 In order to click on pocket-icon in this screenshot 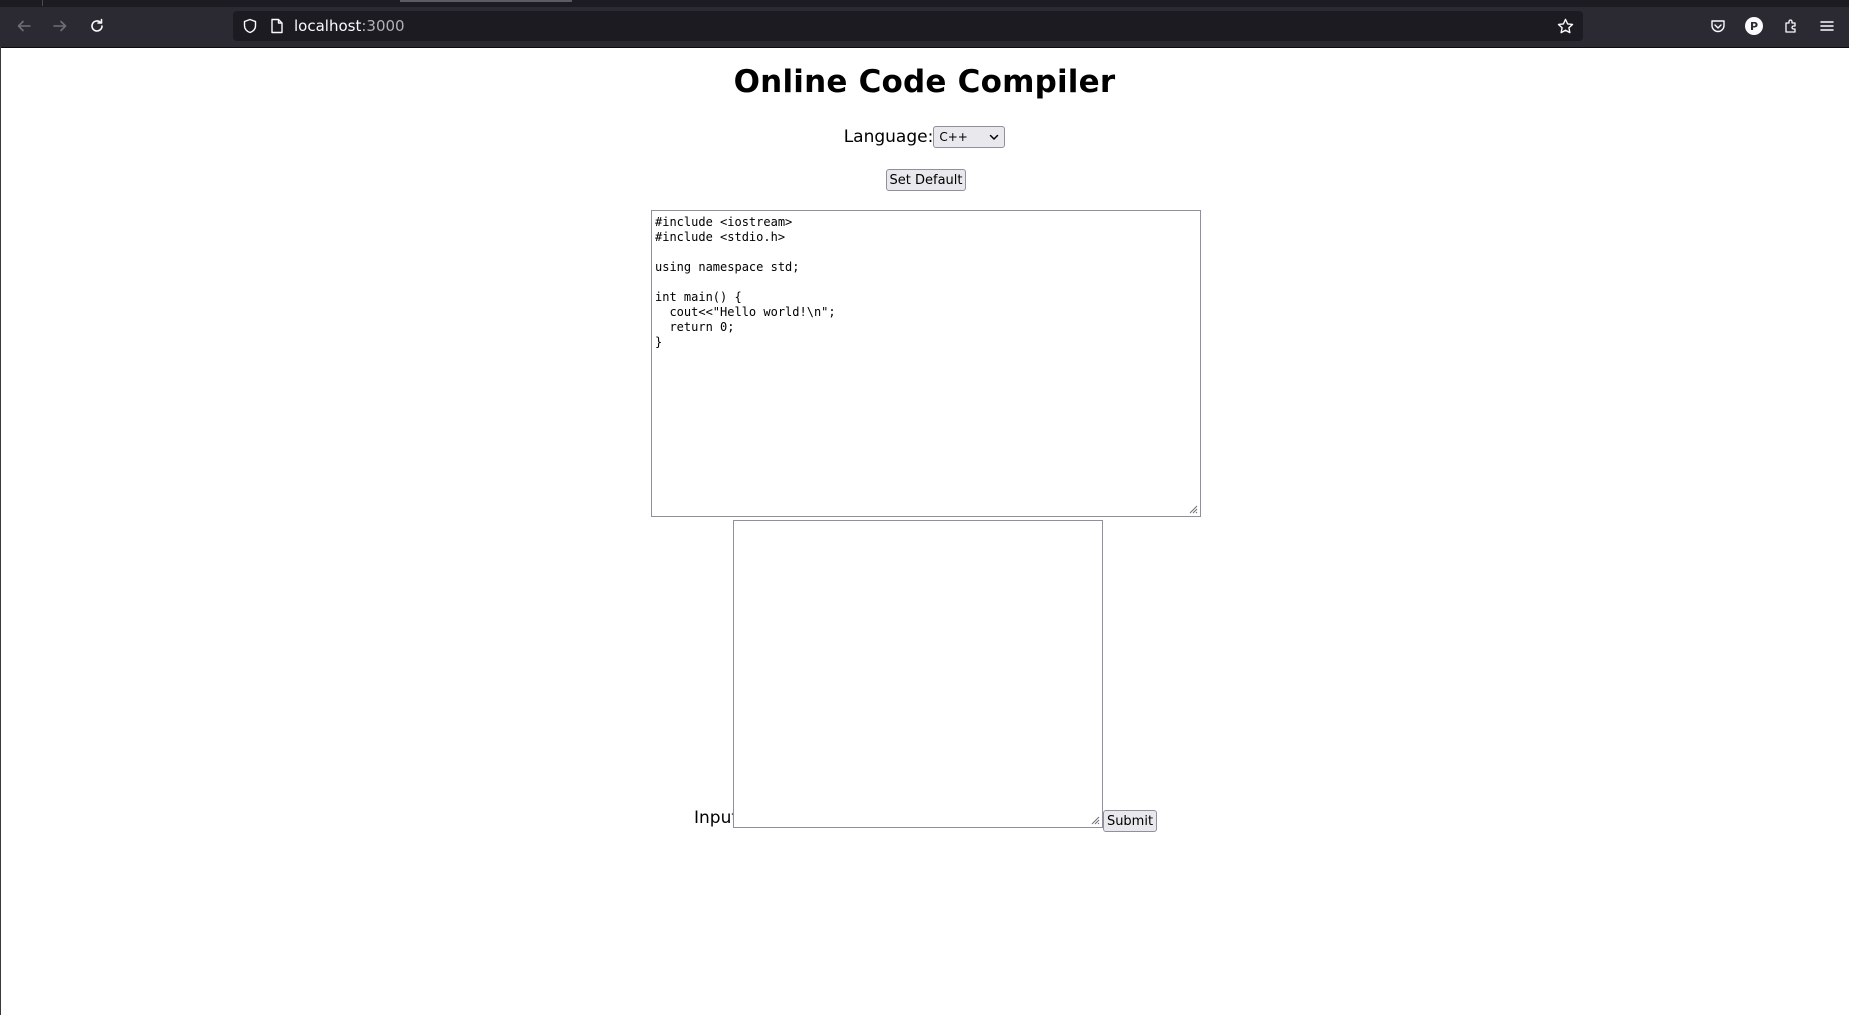, I will do `click(1718, 26)`.